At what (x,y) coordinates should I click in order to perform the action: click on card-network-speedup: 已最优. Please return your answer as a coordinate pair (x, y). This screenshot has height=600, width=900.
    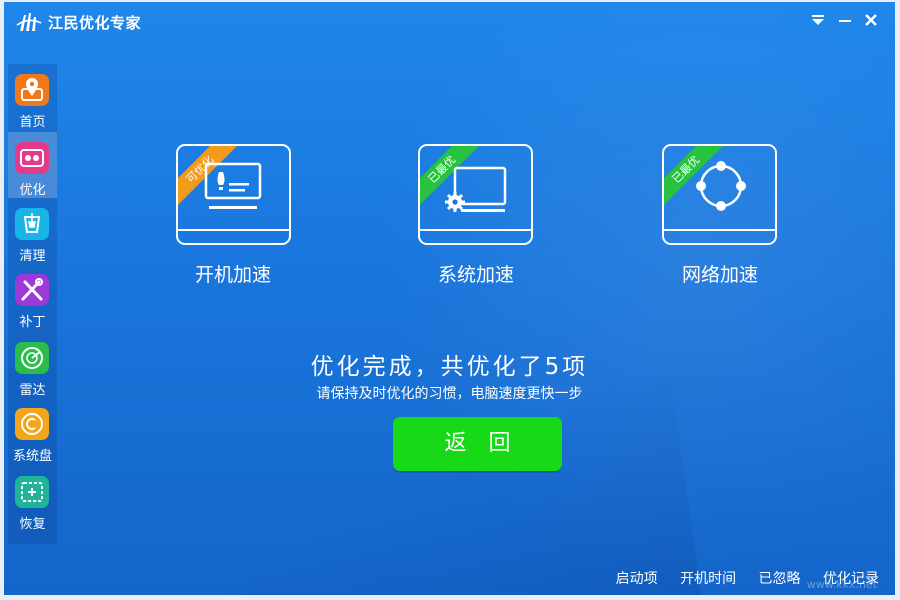
    Looking at the image, I should click on (719, 194).